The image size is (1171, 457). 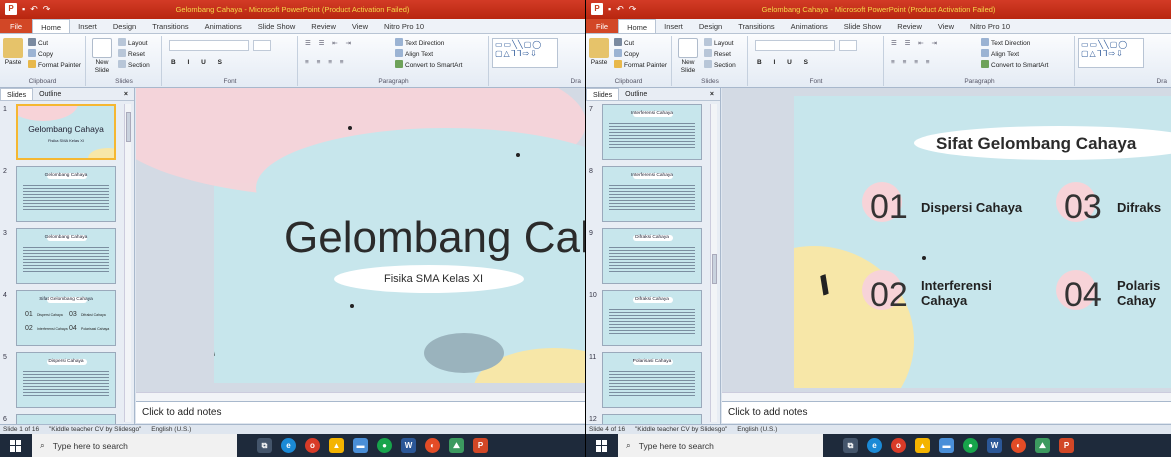 I want to click on item-label: Polaris Cahay, so click(x=1143, y=293).